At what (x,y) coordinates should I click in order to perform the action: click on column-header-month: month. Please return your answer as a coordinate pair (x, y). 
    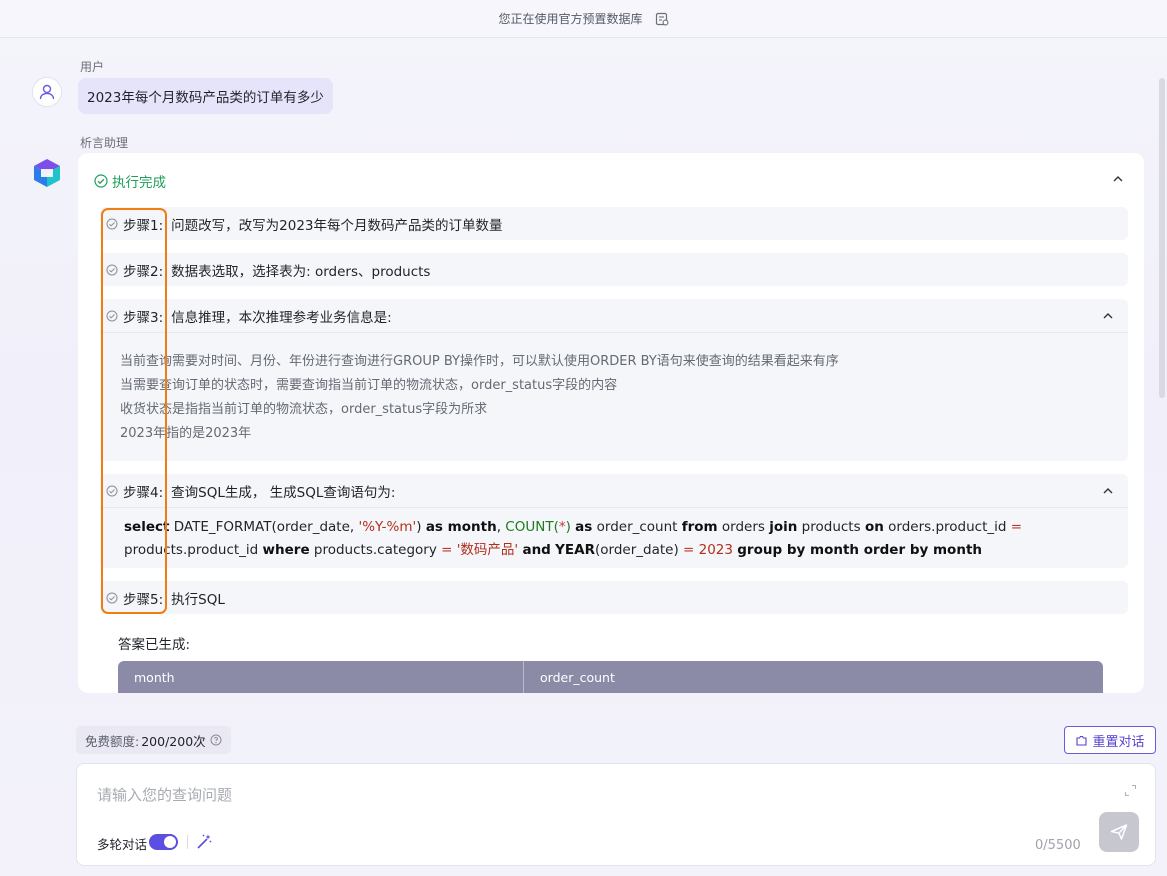
    Looking at the image, I should click on (321, 677).